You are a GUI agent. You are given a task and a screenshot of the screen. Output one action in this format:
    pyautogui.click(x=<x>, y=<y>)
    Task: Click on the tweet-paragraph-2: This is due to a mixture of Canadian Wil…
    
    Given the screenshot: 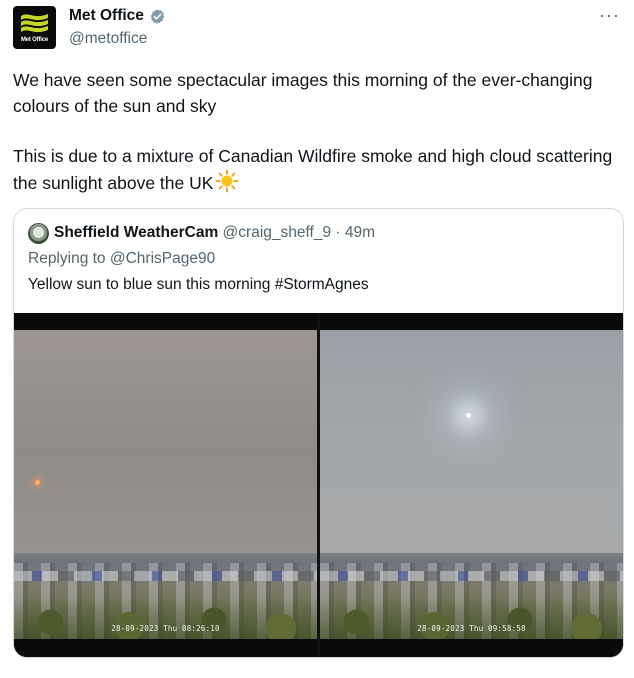 What is the action you would take?
    pyautogui.click(x=313, y=169)
    